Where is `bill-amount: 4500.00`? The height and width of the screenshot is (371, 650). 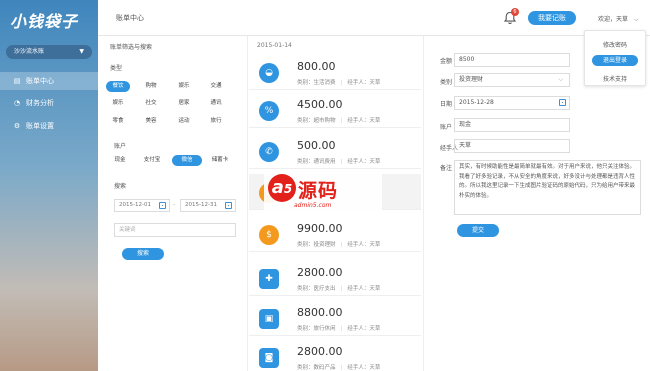 bill-amount: 4500.00 is located at coordinates (320, 104).